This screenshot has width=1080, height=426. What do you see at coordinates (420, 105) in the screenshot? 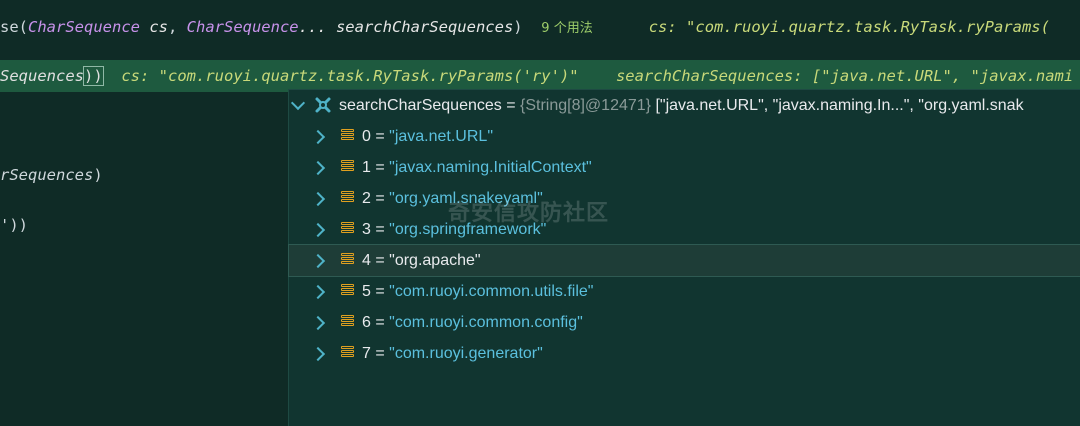
I see `variable-name: searchCharSequences` at bounding box center [420, 105].